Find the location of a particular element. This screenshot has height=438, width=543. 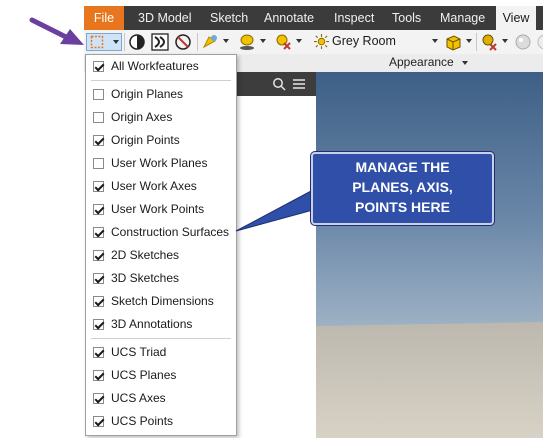

menu-item-construction-surfaces: Construction Surfaces is located at coordinates (161, 233).